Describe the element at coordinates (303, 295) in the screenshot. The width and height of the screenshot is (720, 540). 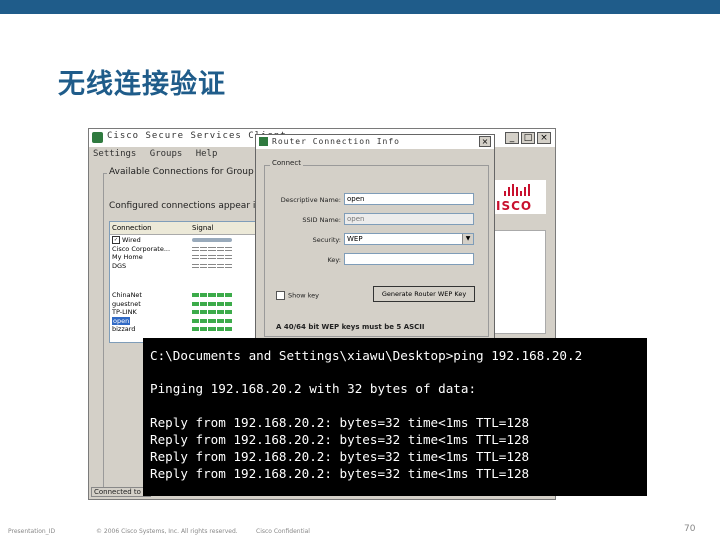
I see `show-key-label: Show key` at that location.